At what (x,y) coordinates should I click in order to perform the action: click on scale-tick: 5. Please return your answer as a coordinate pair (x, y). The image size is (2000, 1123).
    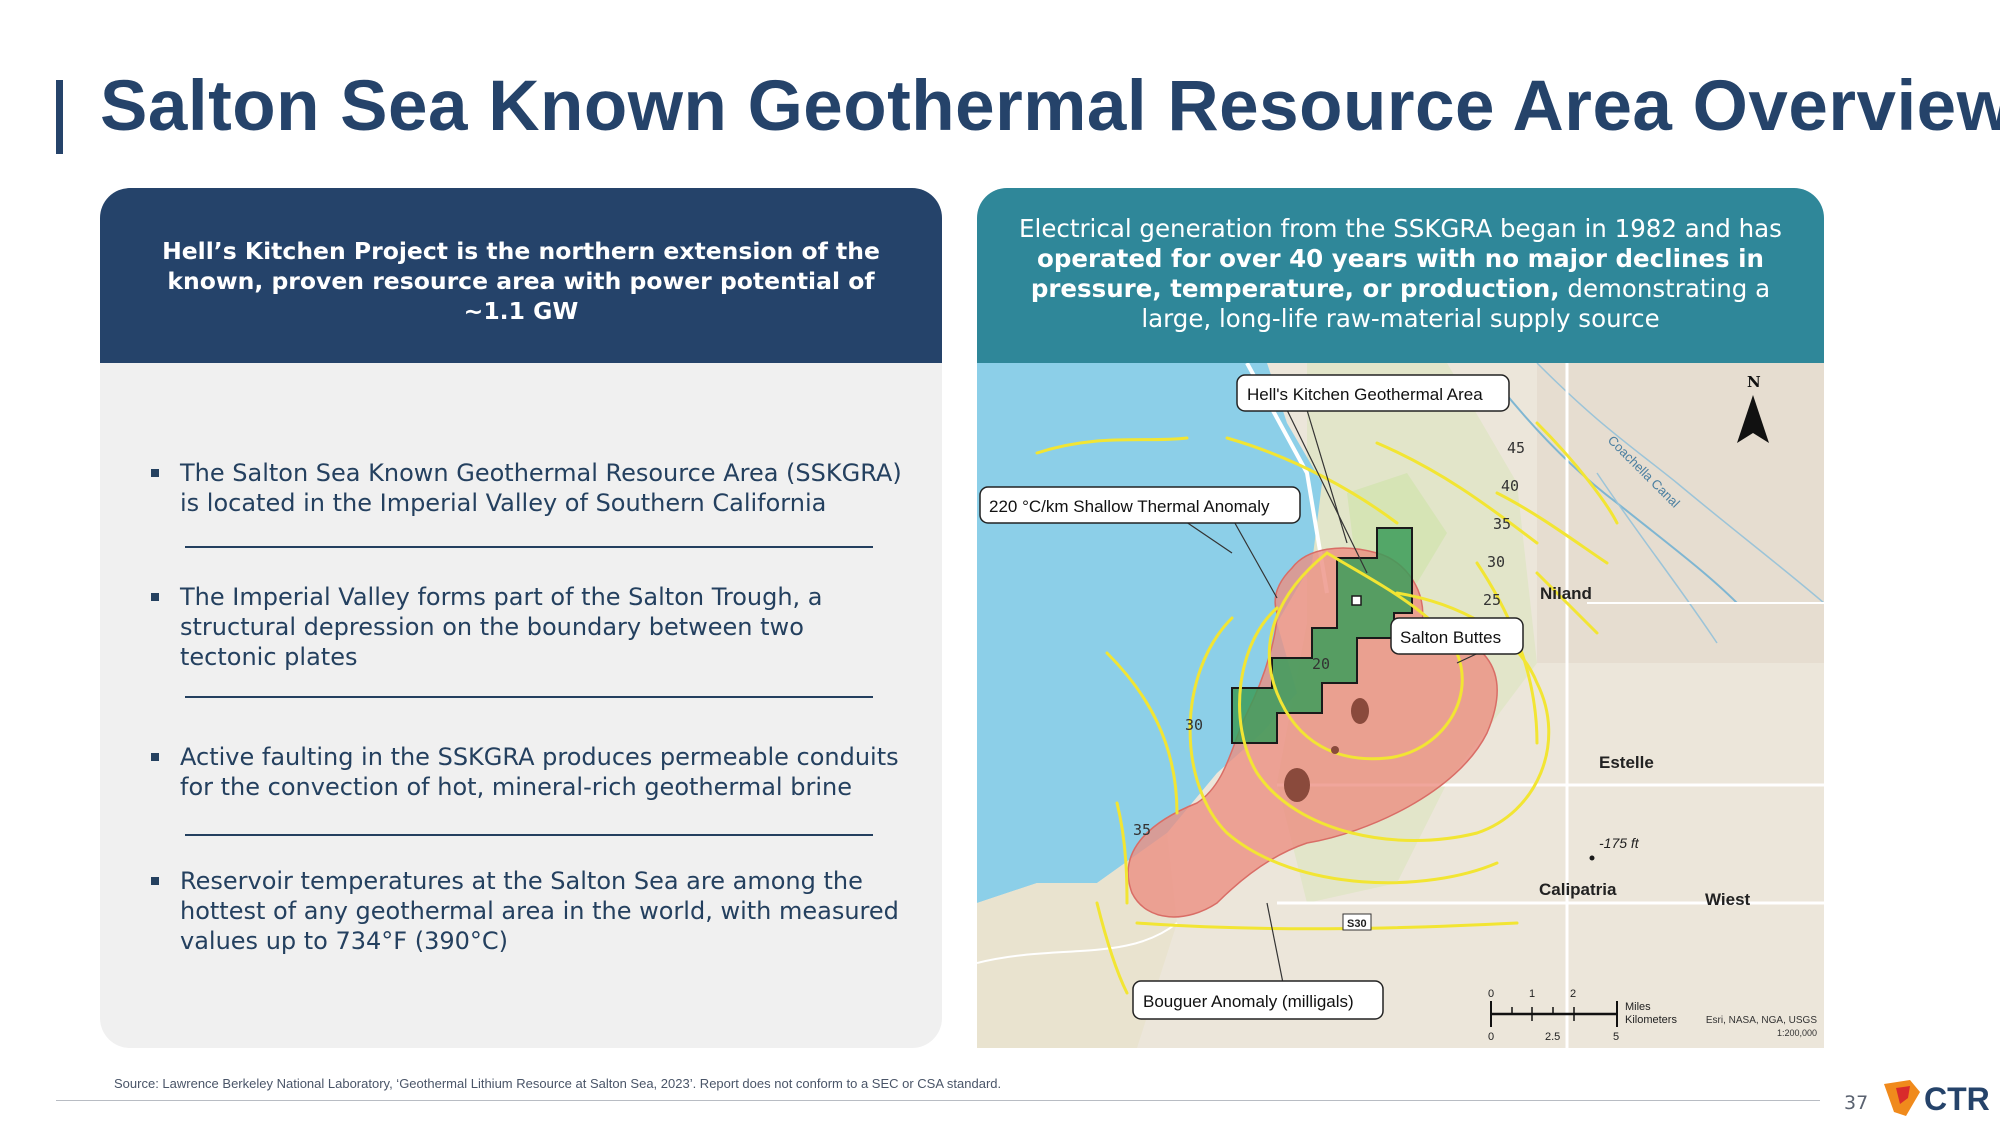
    Looking at the image, I should click on (1616, 1037).